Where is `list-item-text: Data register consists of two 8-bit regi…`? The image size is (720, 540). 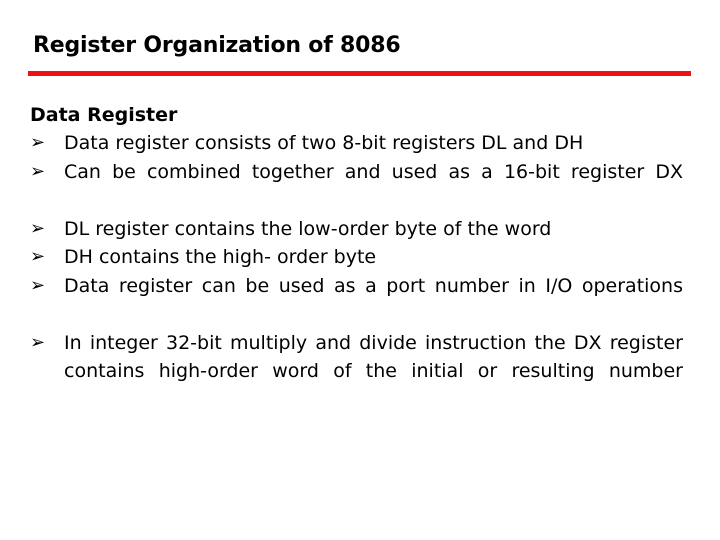 list-item-text: Data register consists of two 8-bit regi… is located at coordinates (324, 143).